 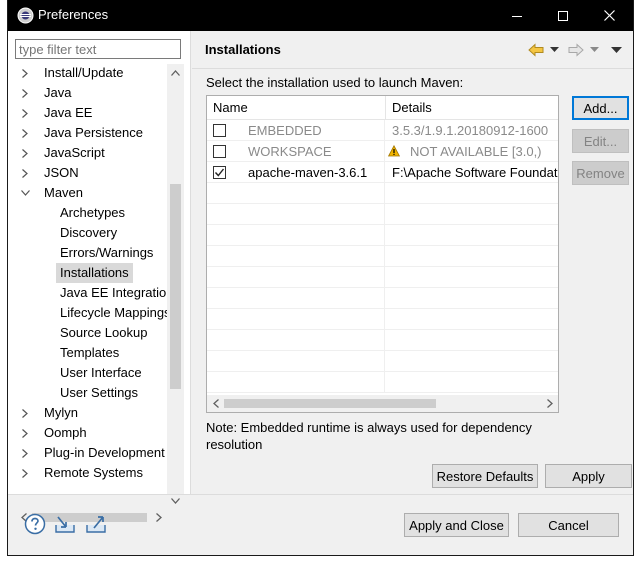 What do you see at coordinates (98, 49) in the screenshot?
I see `filter-input` at bounding box center [98, 49].